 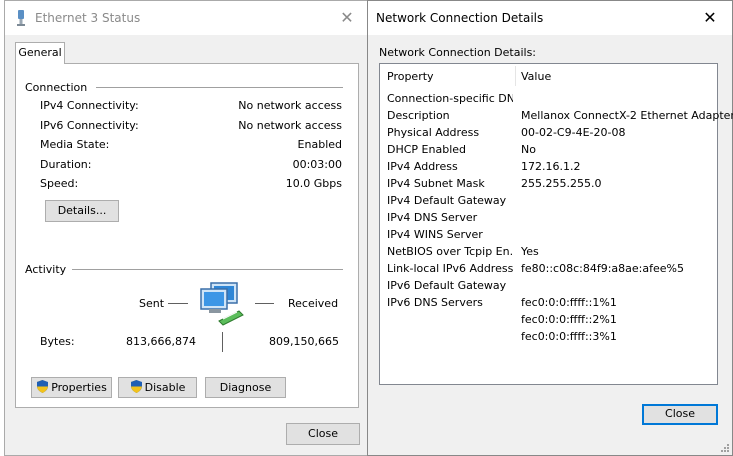 I want to click on value-cell: Yes, so click(x=530, y=251).